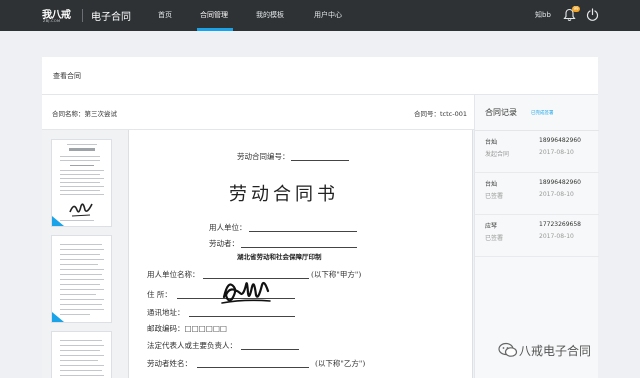 This screenshot has height=378, width=640. What do you see at coordinates (246, 292) in the screenshot?
I see `handwritten-signature` at bounding box center [246, 292].